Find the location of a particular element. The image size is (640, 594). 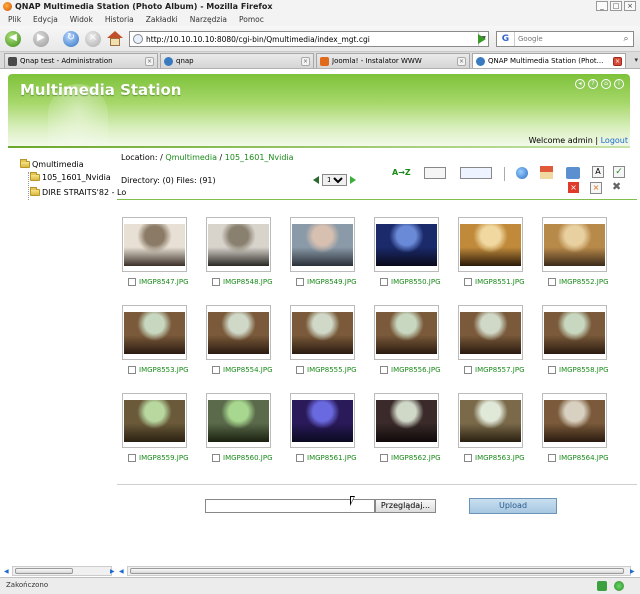

photo-filename: IMGP8556.JPG is located at coordinates (416, 370).